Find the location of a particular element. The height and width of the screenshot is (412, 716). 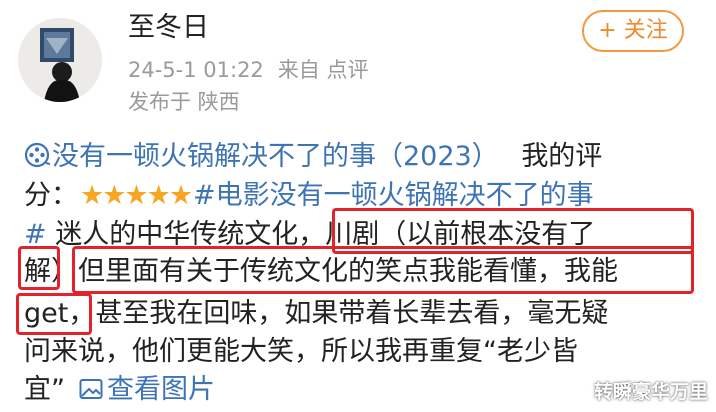

review-line-2: 分：★★★★★#电影没有一顿火锅解决不了的事 is located at coordinates (309, 196).